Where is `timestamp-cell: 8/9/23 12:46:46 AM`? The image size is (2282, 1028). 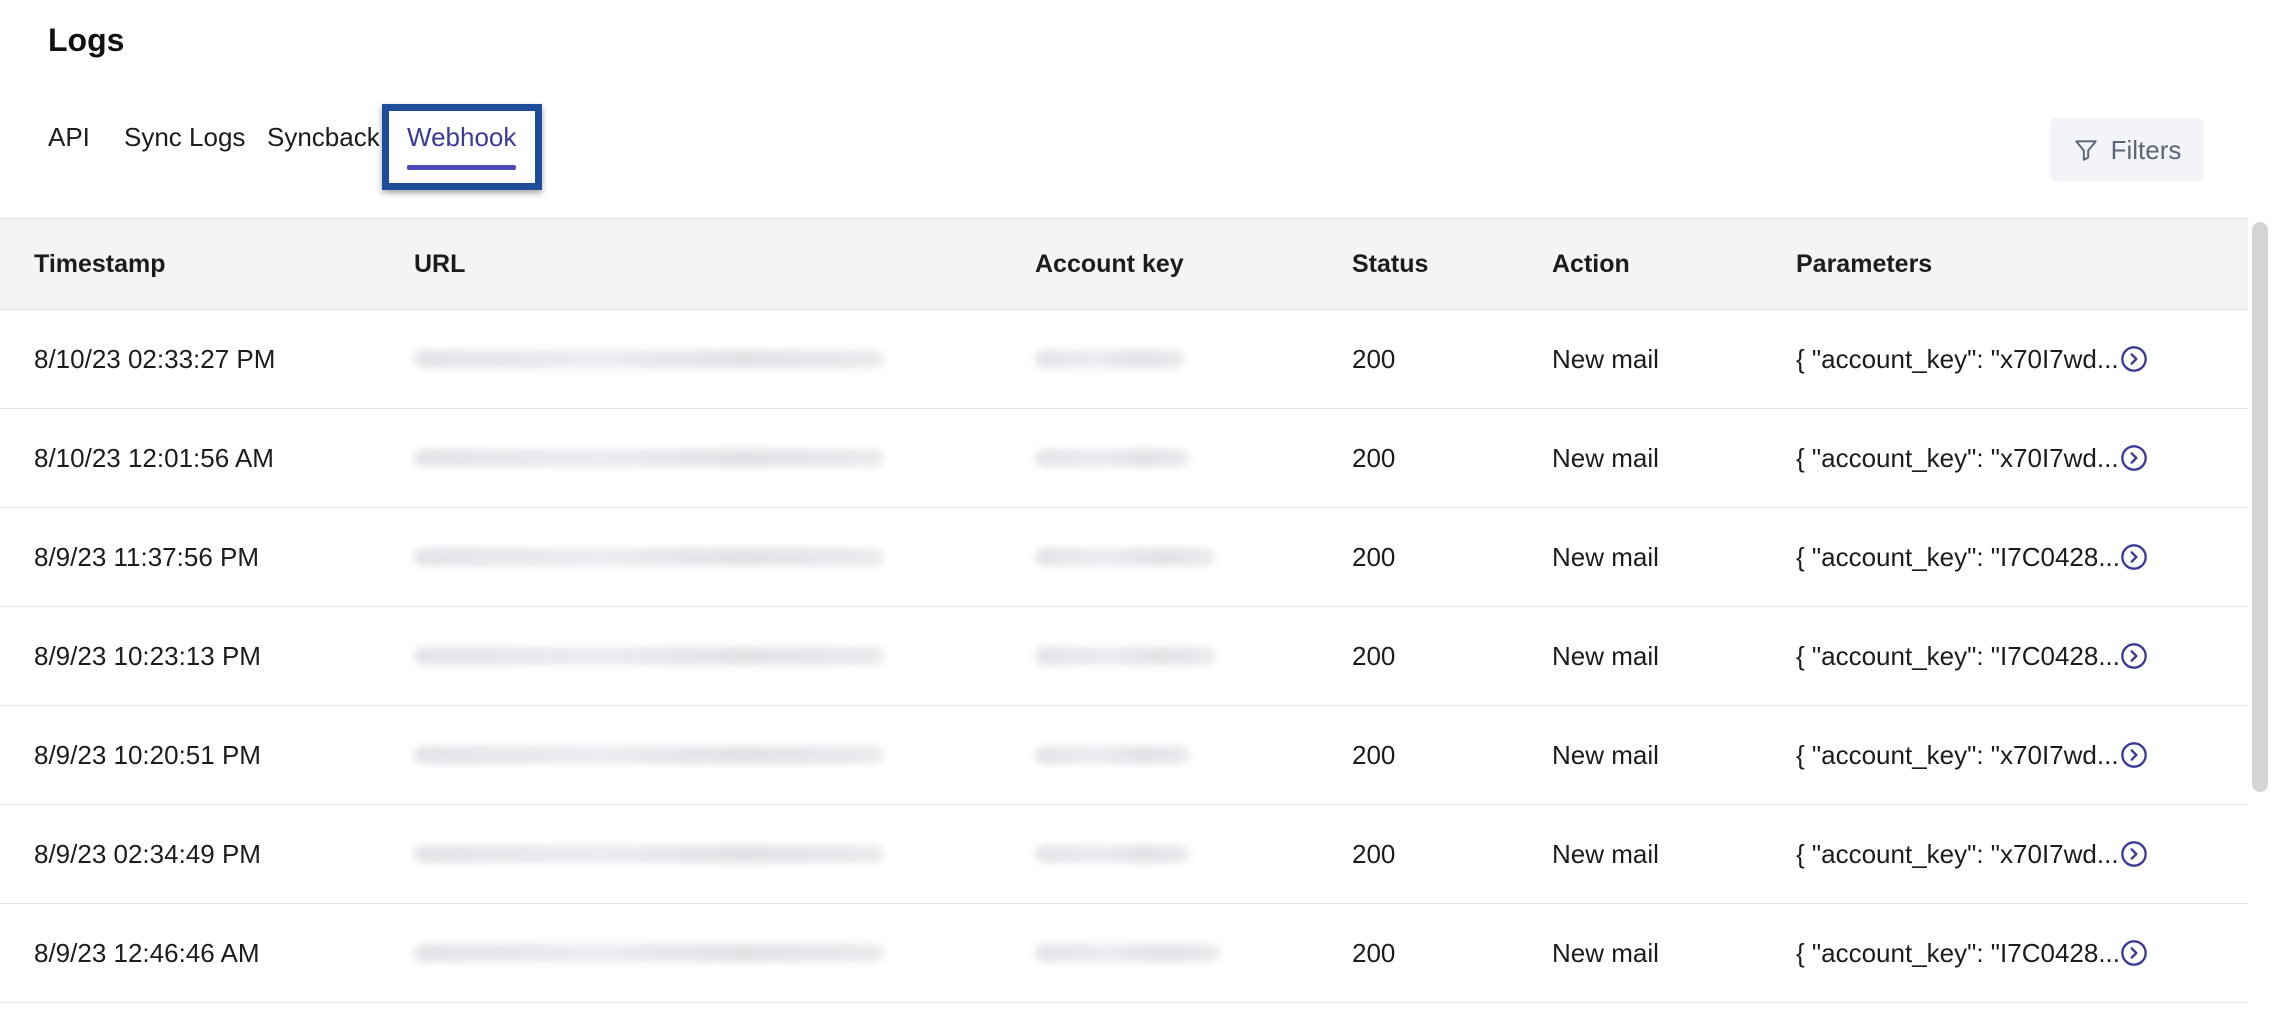 timestamp-cell: 8/9/23 12:46:46 AM is located at coordinates (147, 953).